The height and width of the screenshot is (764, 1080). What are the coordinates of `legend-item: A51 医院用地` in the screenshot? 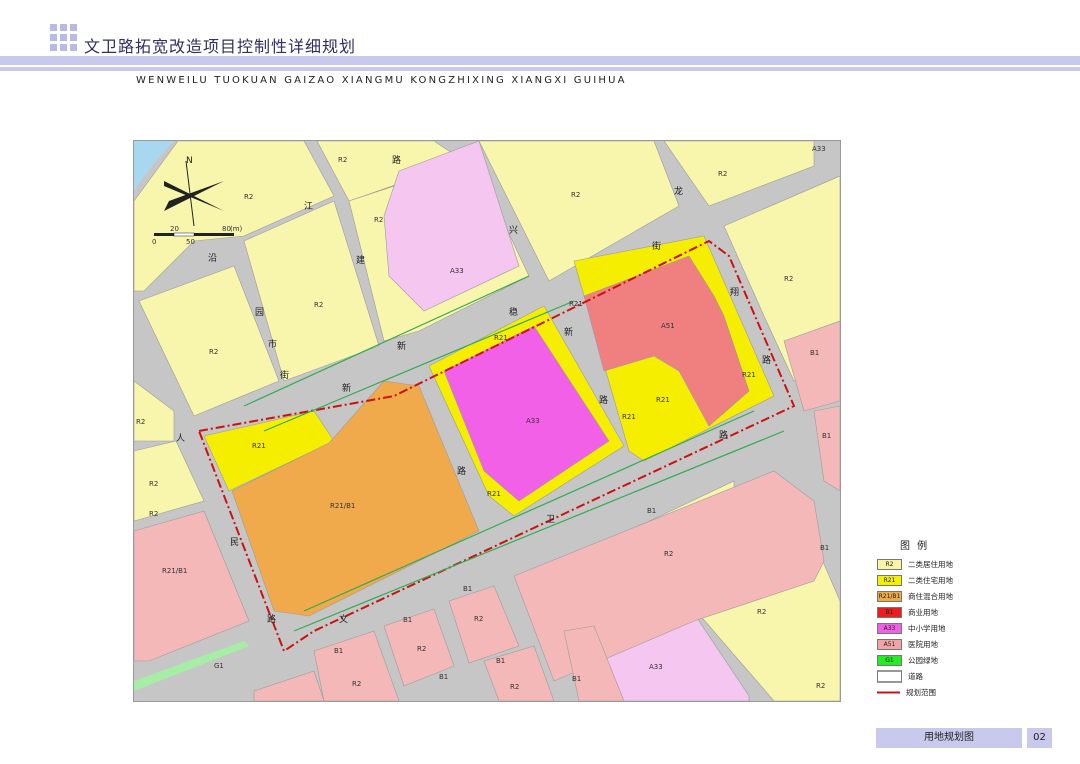 It's located at (907, 644).